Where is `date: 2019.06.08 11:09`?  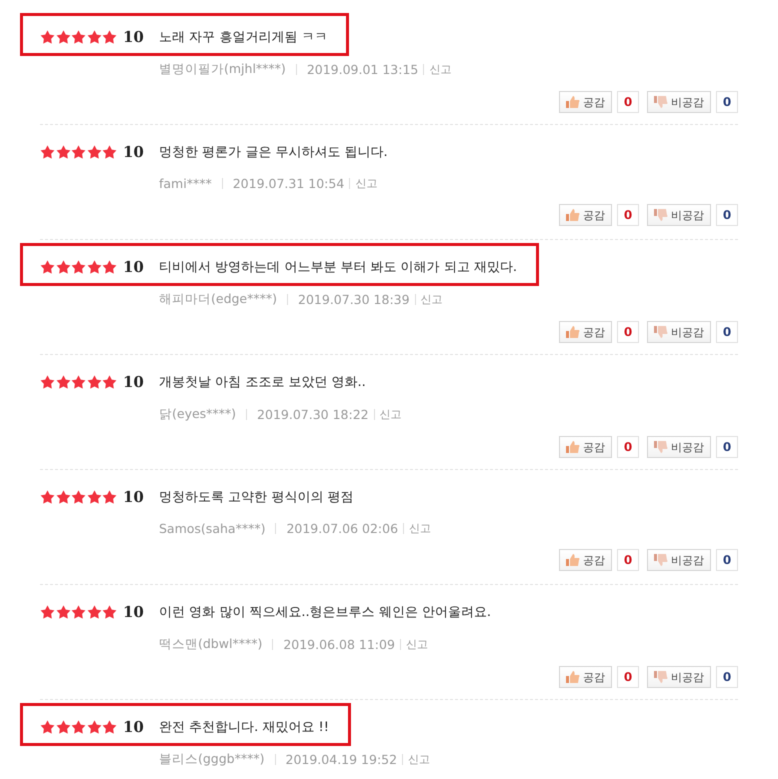 date: 2019.06.08 11:09 is located at coordinates (339, 644).